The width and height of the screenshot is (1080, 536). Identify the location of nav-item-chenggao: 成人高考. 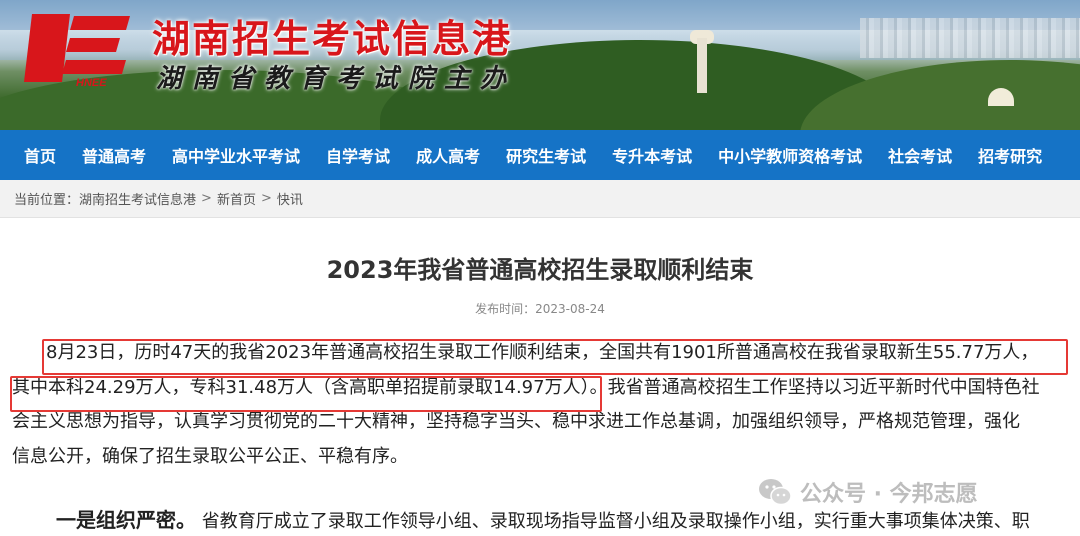
(448, 155).